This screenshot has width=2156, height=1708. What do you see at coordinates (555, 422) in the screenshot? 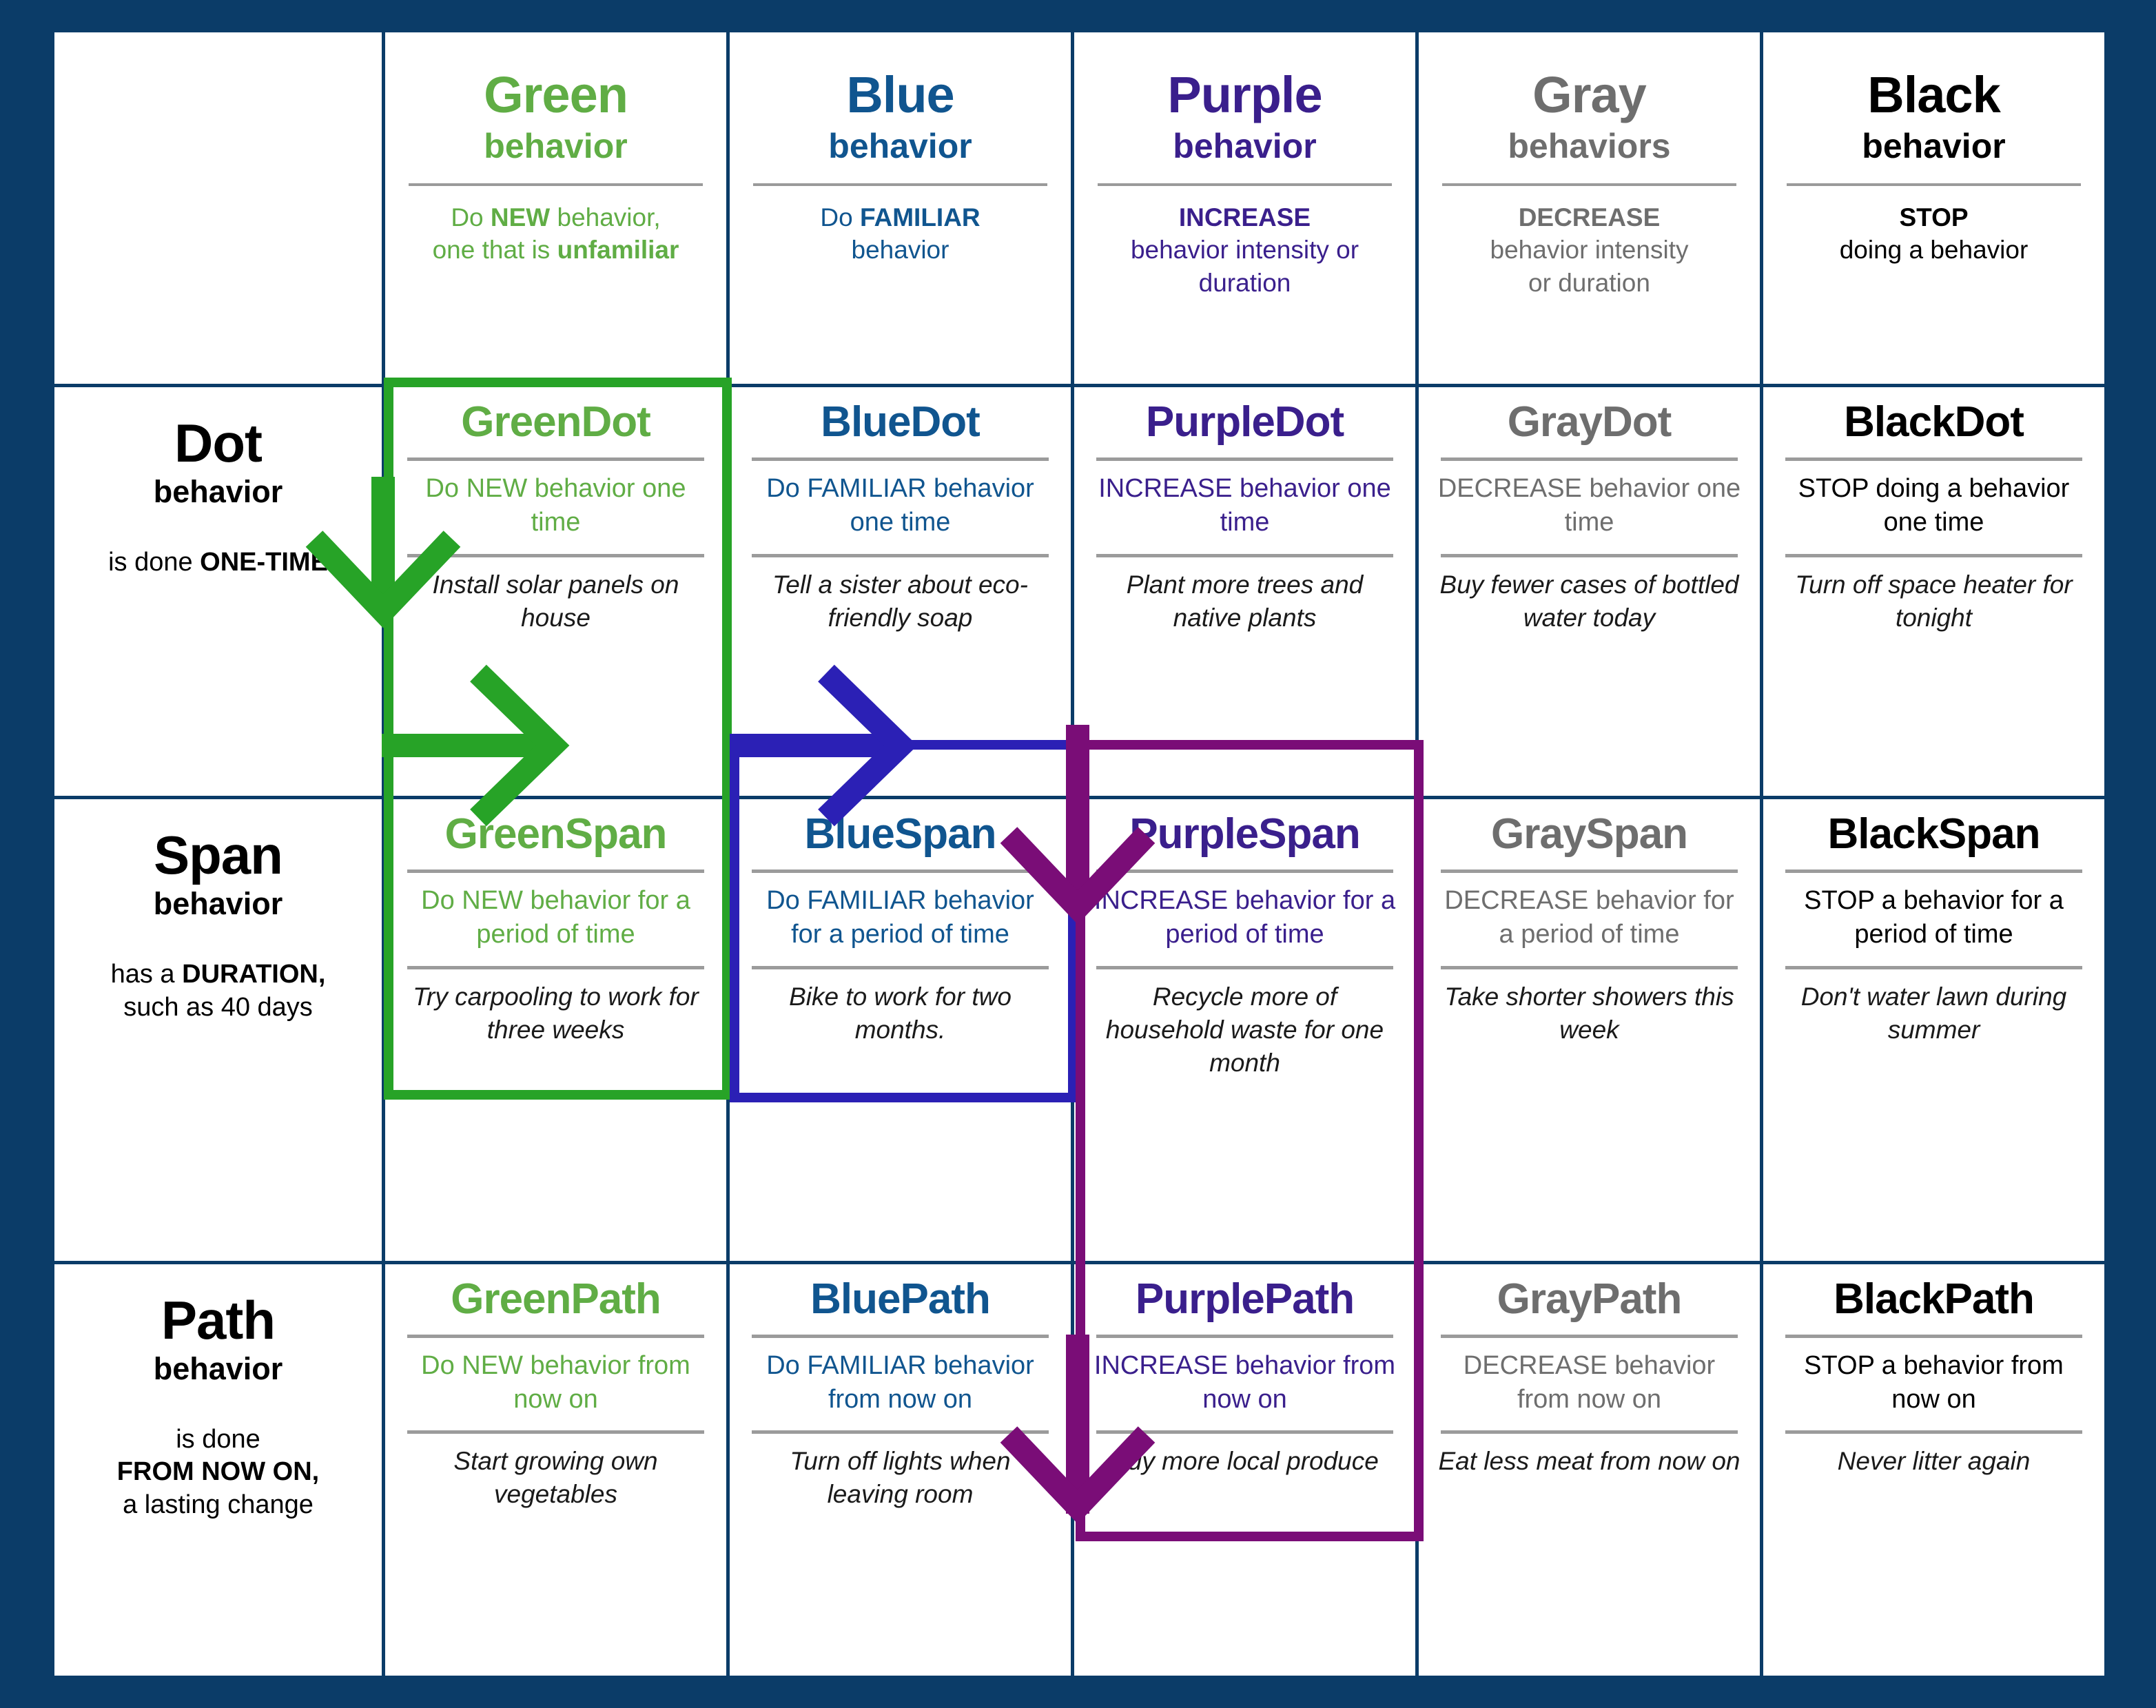
I see `cell-title: GreenDot` at bounding box center [555, 422].